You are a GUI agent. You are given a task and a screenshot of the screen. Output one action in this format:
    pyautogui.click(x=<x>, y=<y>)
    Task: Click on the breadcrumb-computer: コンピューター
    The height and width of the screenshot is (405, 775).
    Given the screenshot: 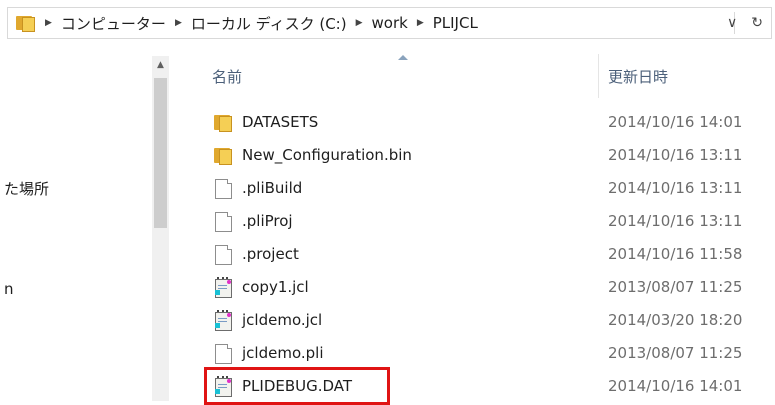 What is the action you would take?
    pyautogui.click(x=113, y=23)
    